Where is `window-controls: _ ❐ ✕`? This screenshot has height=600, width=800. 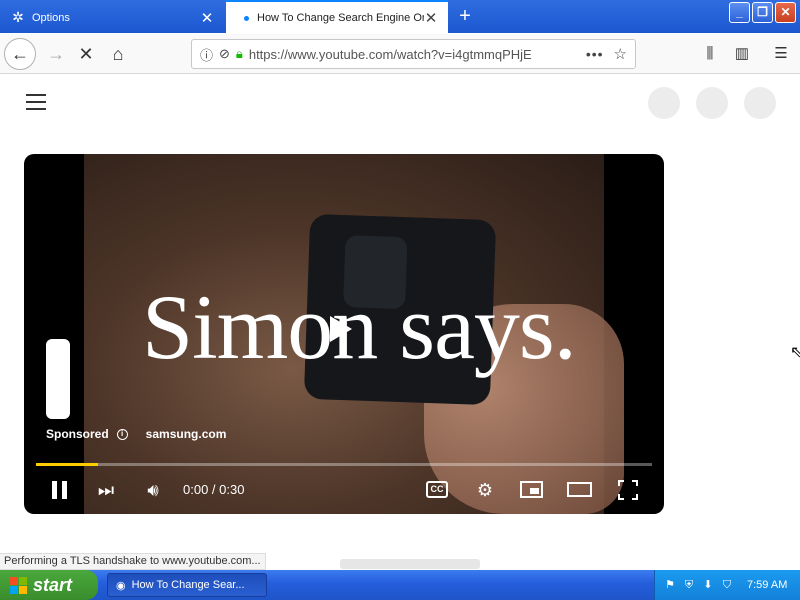
window-controls: _ ❐ ✕ is located at coordinates (762, 12).